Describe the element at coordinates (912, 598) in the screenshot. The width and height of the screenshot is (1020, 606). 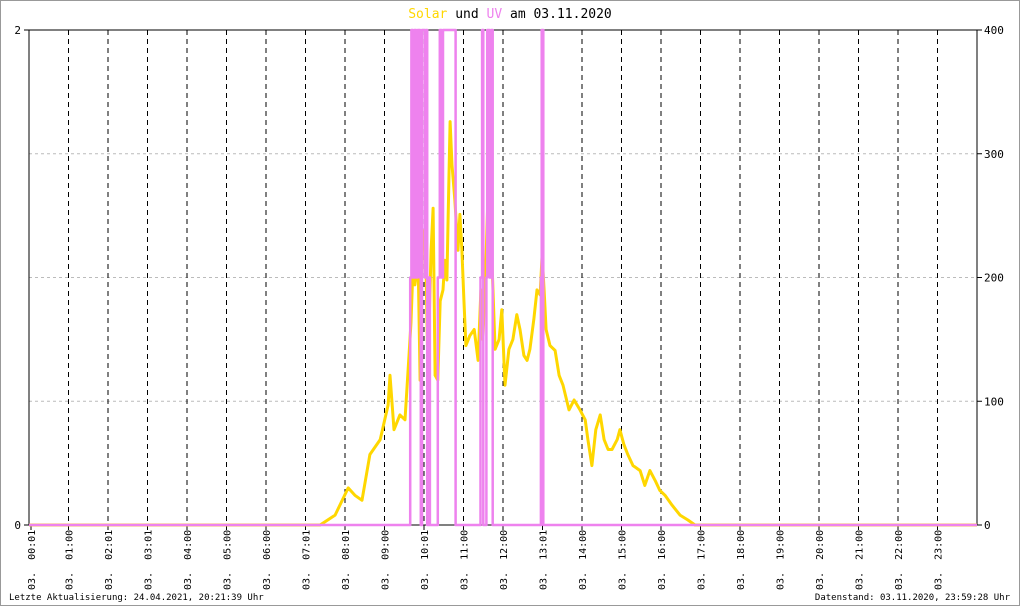
I see `data-timestamp-text: Datenstand: 03.11.2020, 23:59:28 Uhr` at that location.